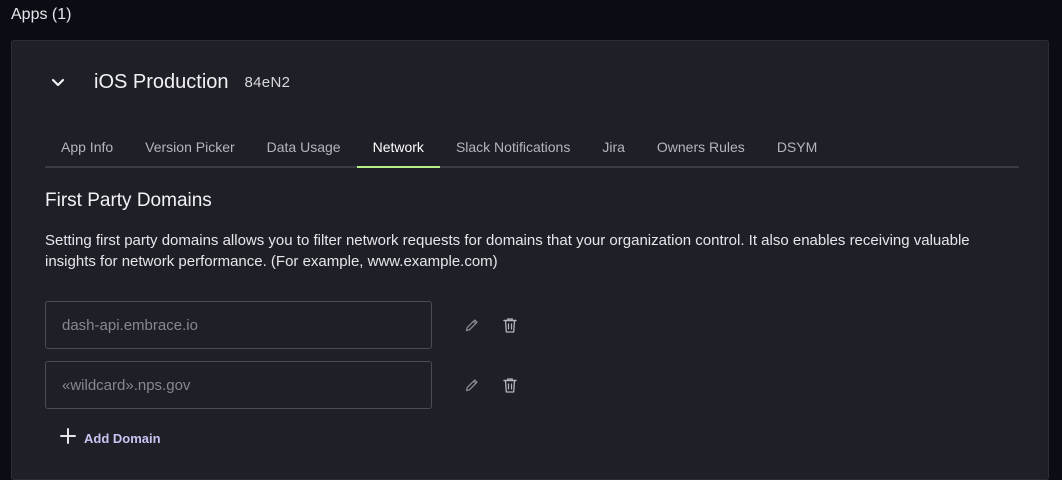  I want to click on apps-header: Apps (1), so click(41, 14).